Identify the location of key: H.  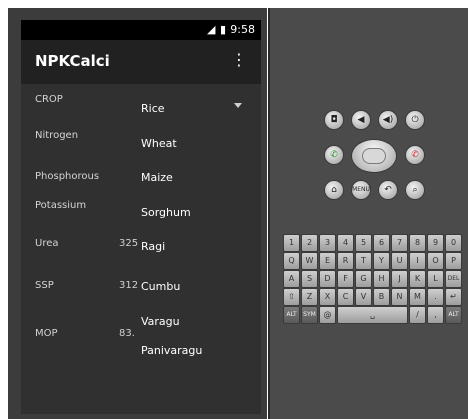
(381, 279).